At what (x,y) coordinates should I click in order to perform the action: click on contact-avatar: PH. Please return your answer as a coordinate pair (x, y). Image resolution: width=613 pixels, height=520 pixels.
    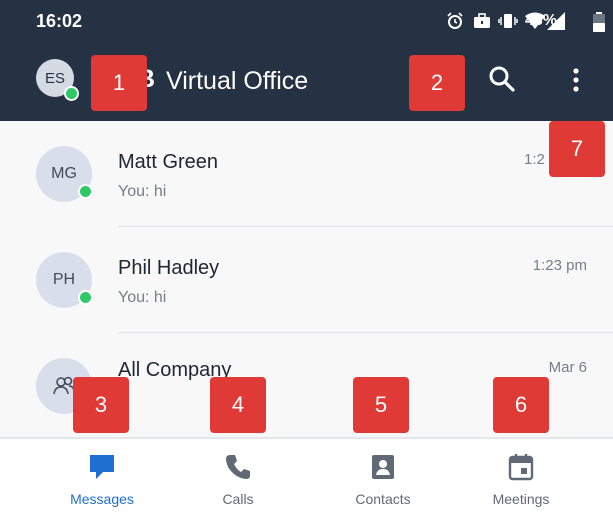
    Looking at the image, I should click on (64, 280).